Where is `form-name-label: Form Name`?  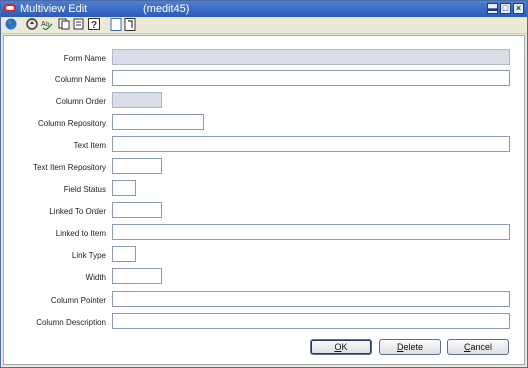 form-name-label: Form Name is located at coordinates (84, 58).